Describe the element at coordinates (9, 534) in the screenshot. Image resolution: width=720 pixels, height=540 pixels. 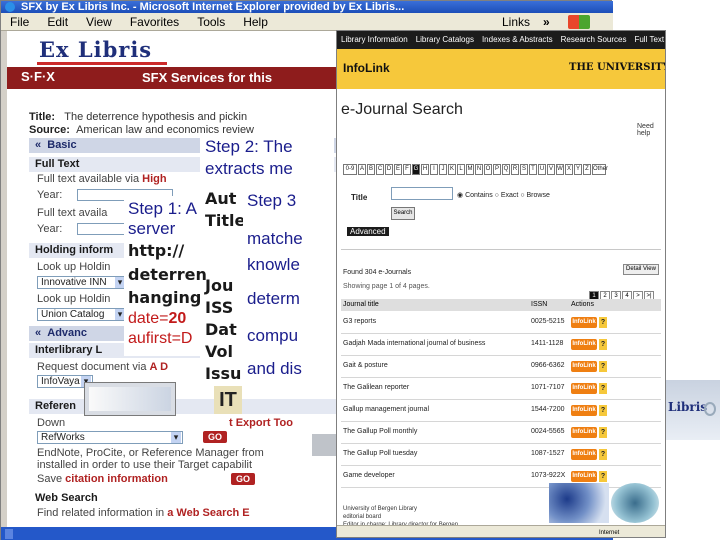
I see `taskbar-button` at that location.